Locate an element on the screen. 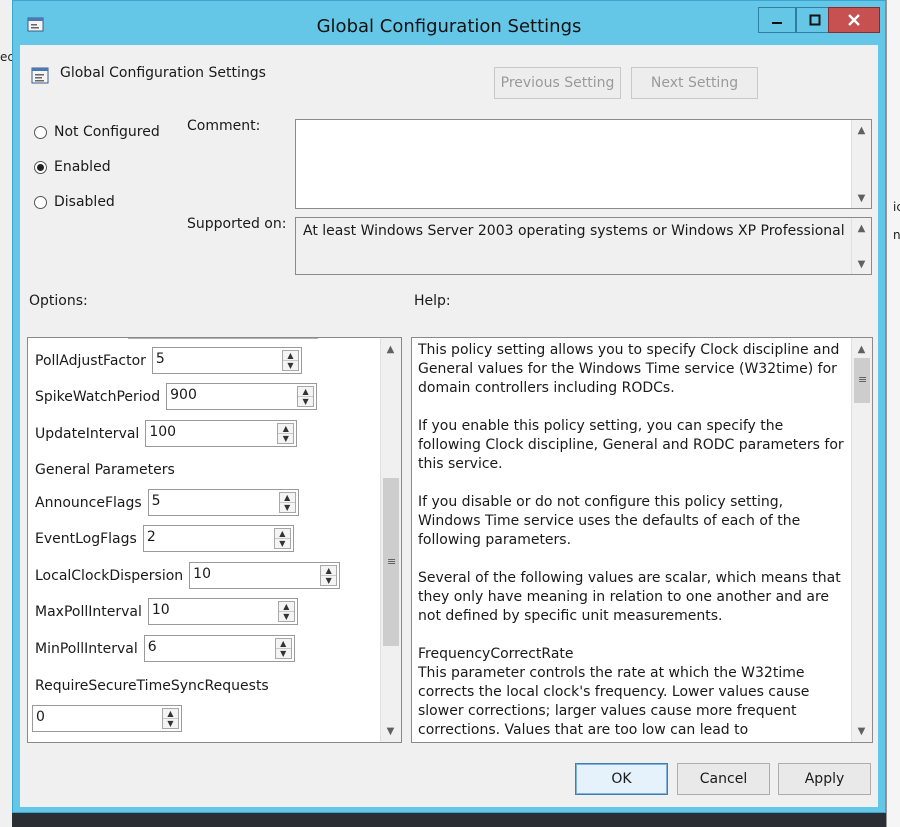  close-button is located at coordinates (854, 20).